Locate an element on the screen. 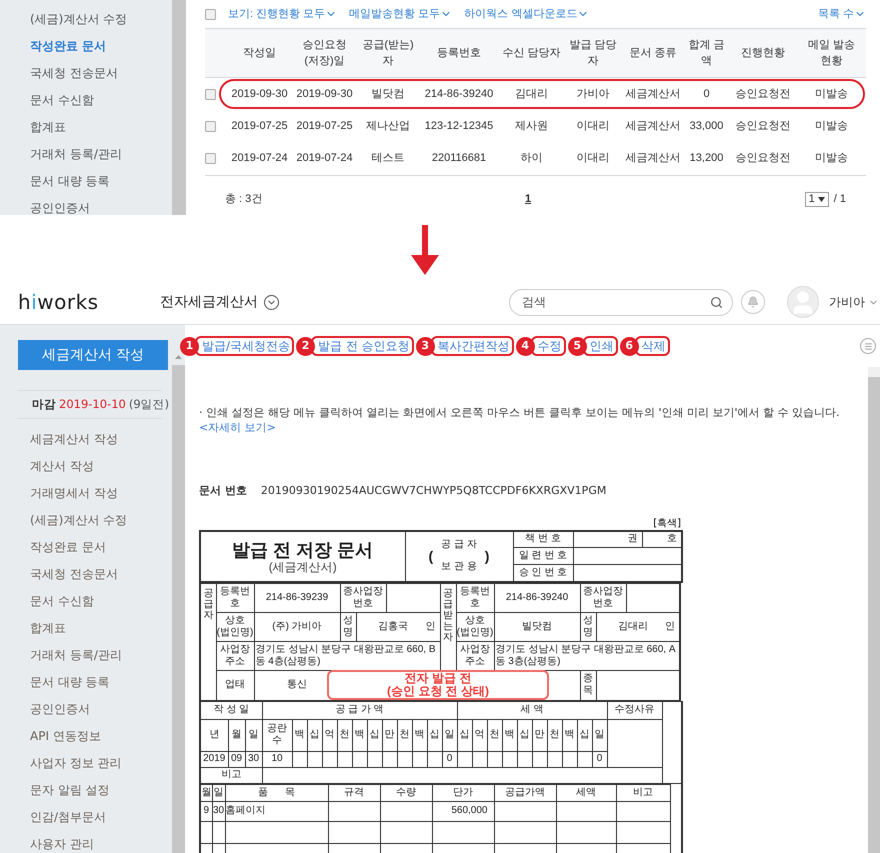  document-number: 20190930190254AUCGWV7CHWYP5Q8TCCPDF6KXRGXV1PGM is located at coordinates (433, 491).